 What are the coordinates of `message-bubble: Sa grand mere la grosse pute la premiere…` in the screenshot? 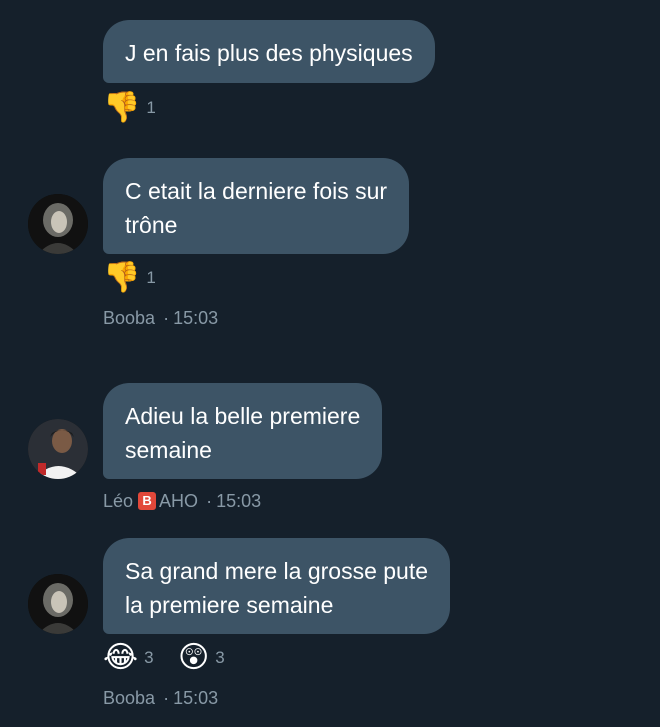 It's located at (277, 586).